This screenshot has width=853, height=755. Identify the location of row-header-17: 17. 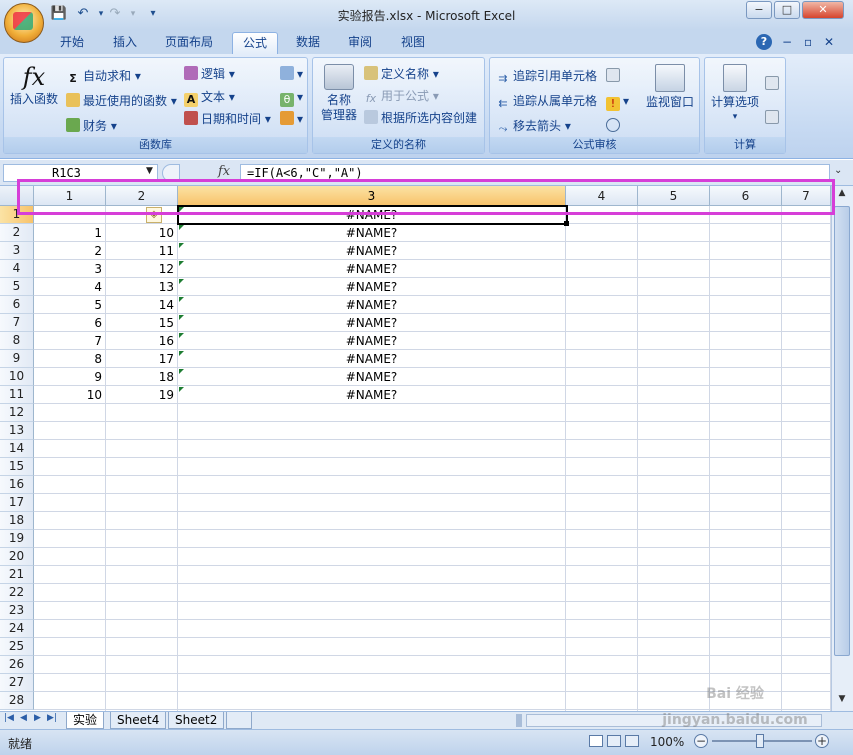
(17, 503).